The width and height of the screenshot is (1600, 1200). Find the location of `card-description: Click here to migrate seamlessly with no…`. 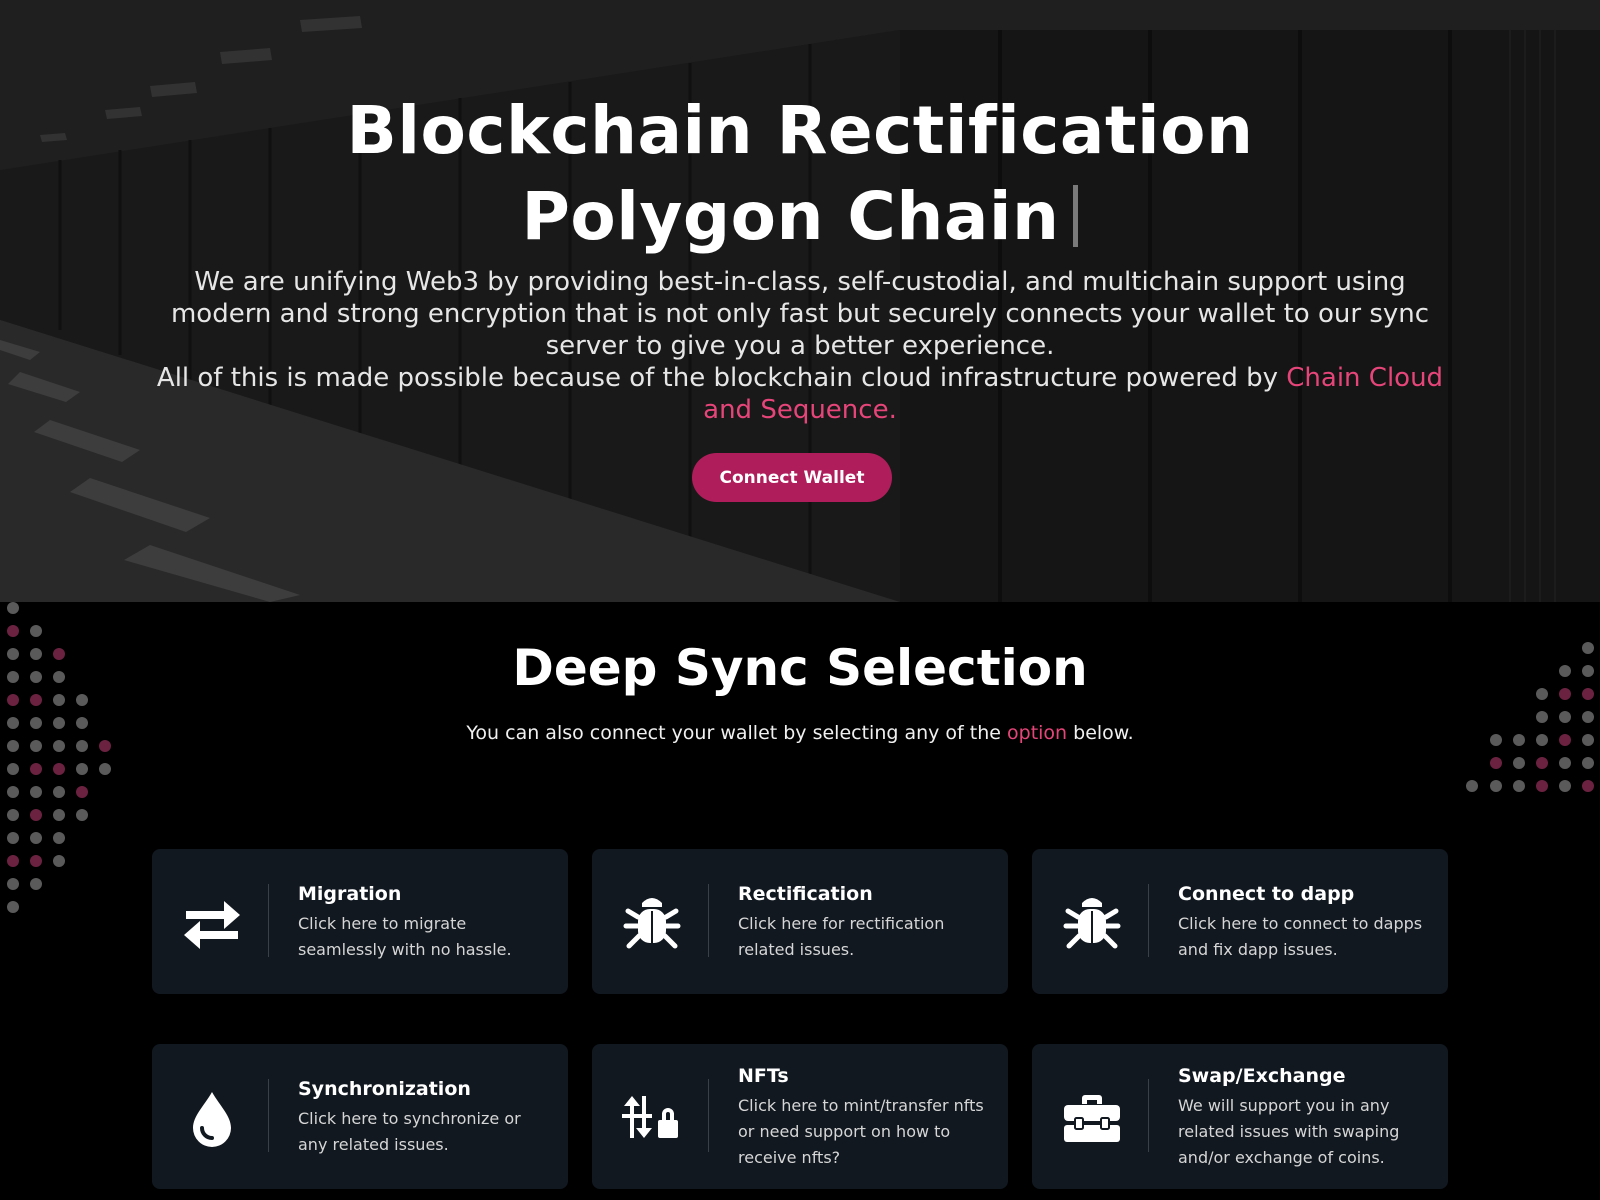

card-description: Click here to migrate seamlessly with no… is located at coordinates (405, 936).